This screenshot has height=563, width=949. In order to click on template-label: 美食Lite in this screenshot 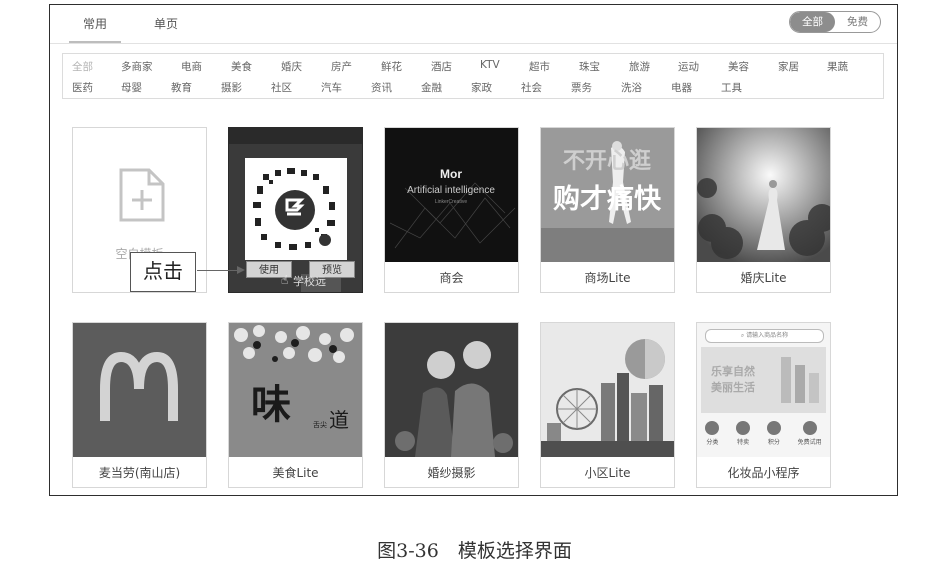, I will do `click(295, 473)`.